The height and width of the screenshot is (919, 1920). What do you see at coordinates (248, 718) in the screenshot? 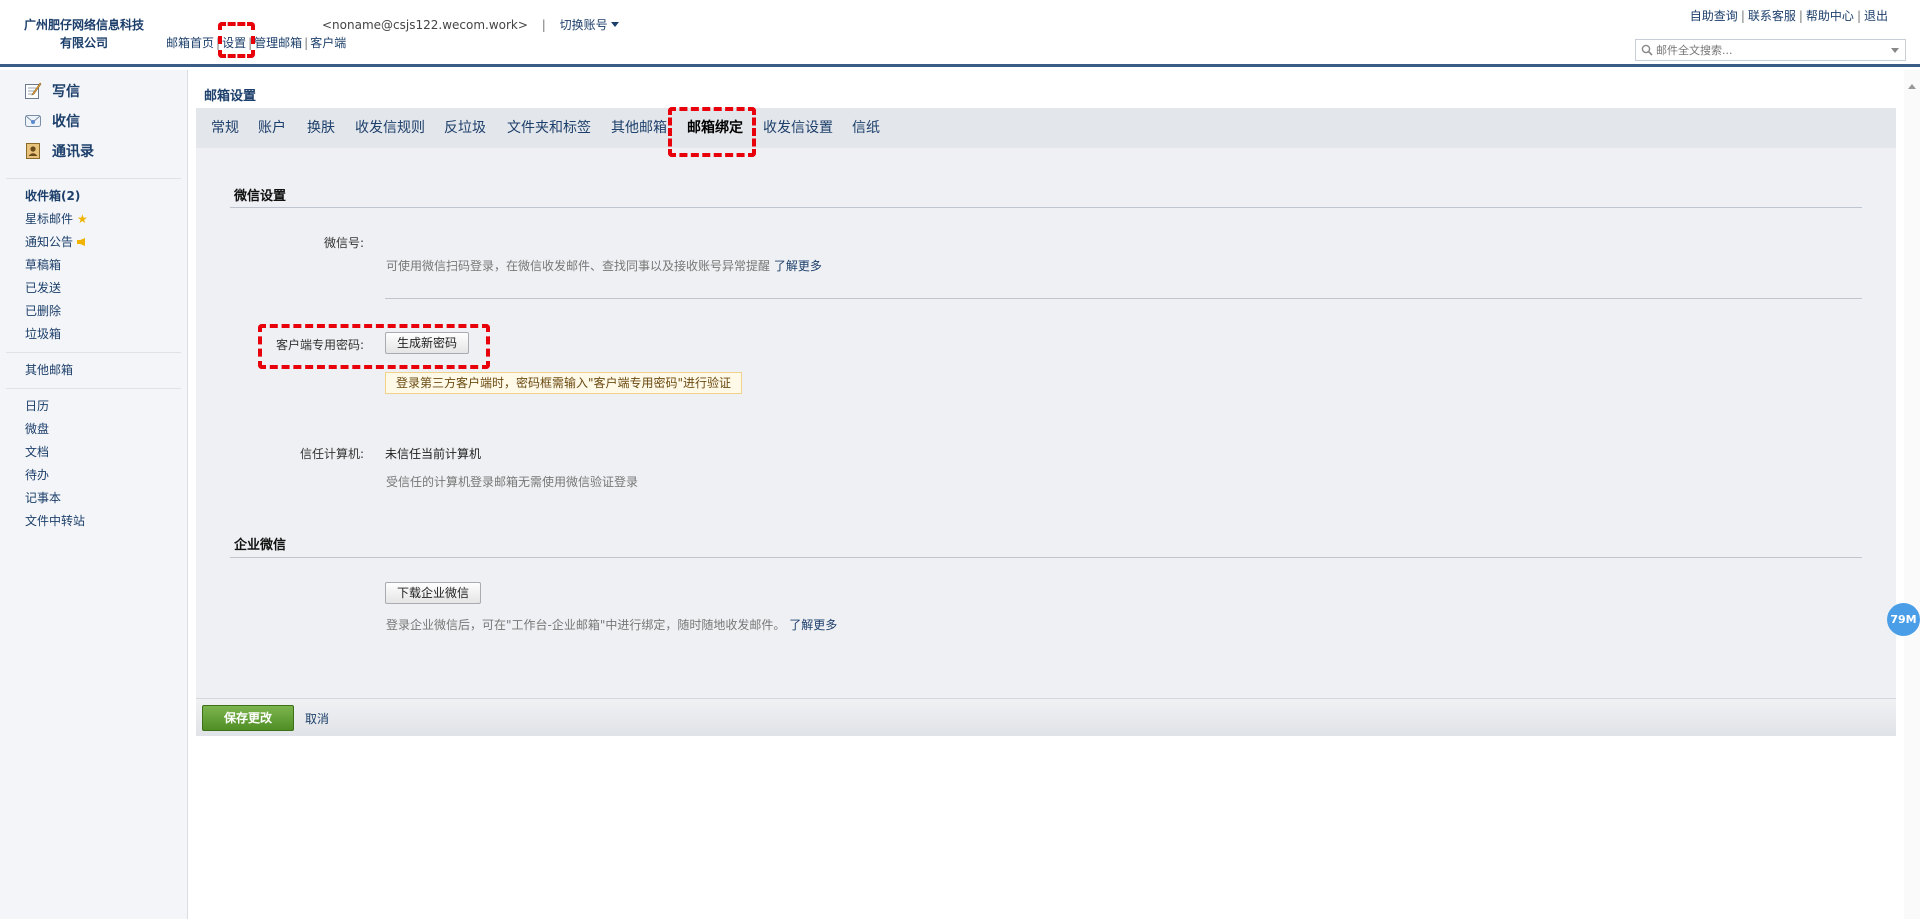
I see `save-changes-button: 保存更改` at bounding box center [248, 718].